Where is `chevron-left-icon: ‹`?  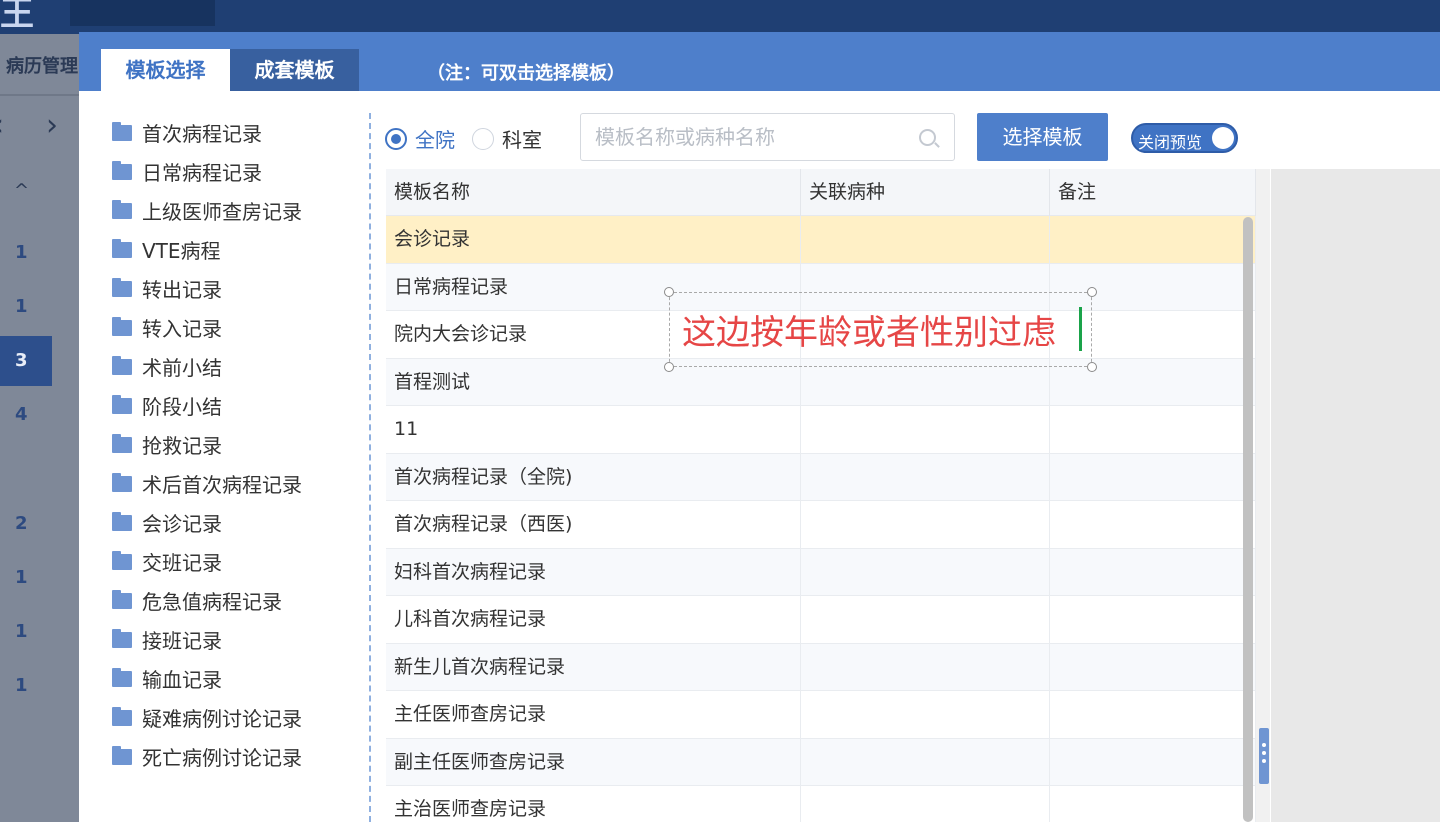
chevron-left-icon: ‹ is located at coordinates (2, 125).